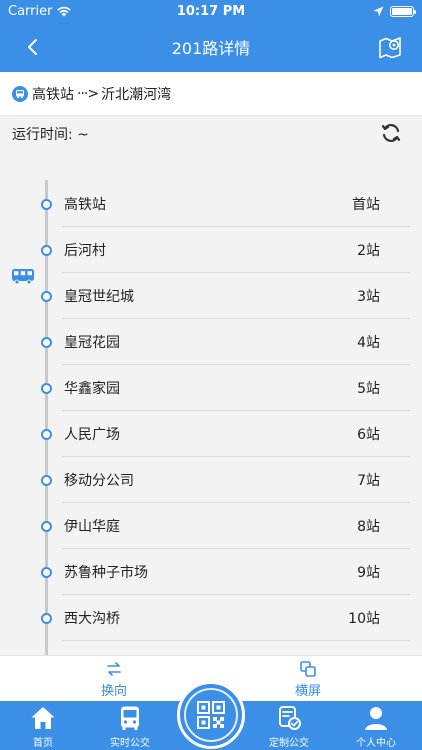  I want to click on bus-badge-icon, so click(20, 93).